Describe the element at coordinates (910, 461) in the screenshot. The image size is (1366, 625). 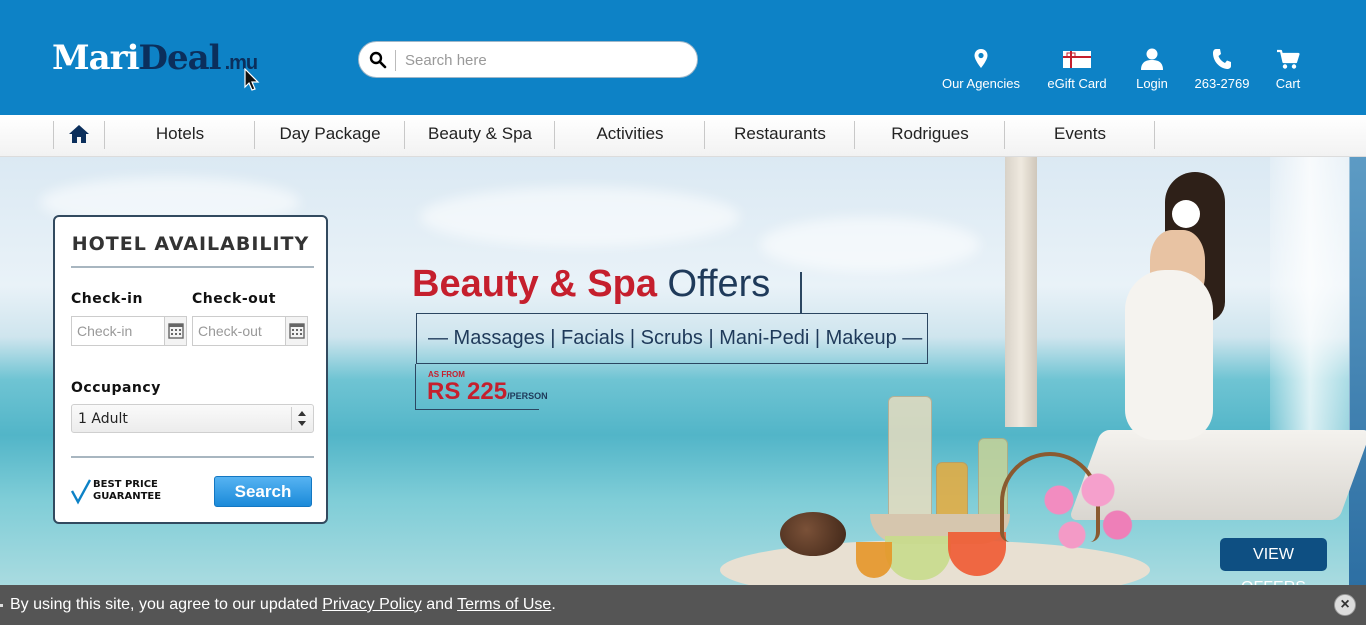
I see `oil-bottle` at that location.